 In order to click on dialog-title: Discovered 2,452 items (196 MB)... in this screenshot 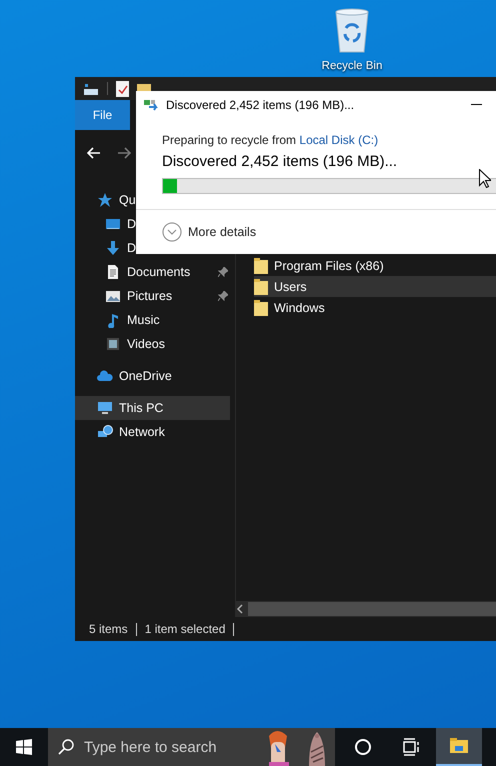, I will do `click(261, 105)`.